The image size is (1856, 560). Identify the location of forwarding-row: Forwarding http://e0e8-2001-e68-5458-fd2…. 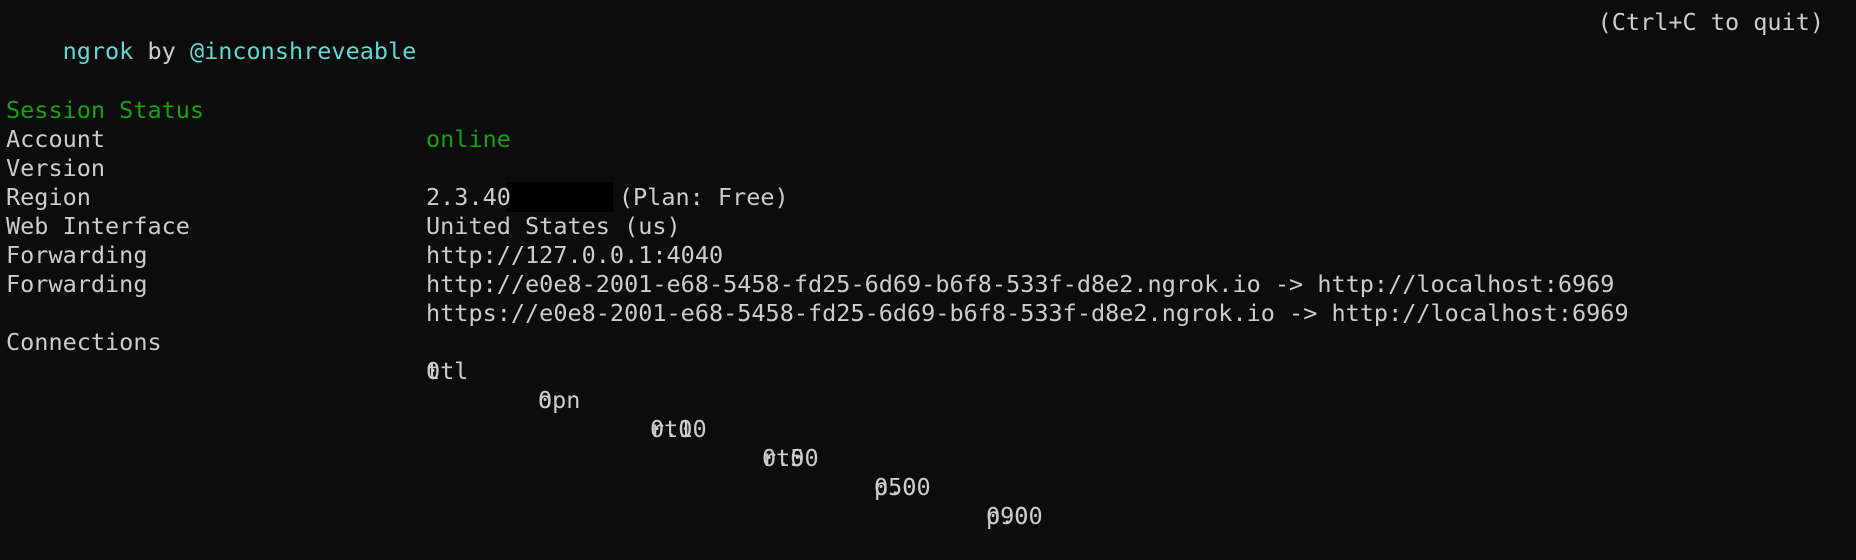
(850, 255).